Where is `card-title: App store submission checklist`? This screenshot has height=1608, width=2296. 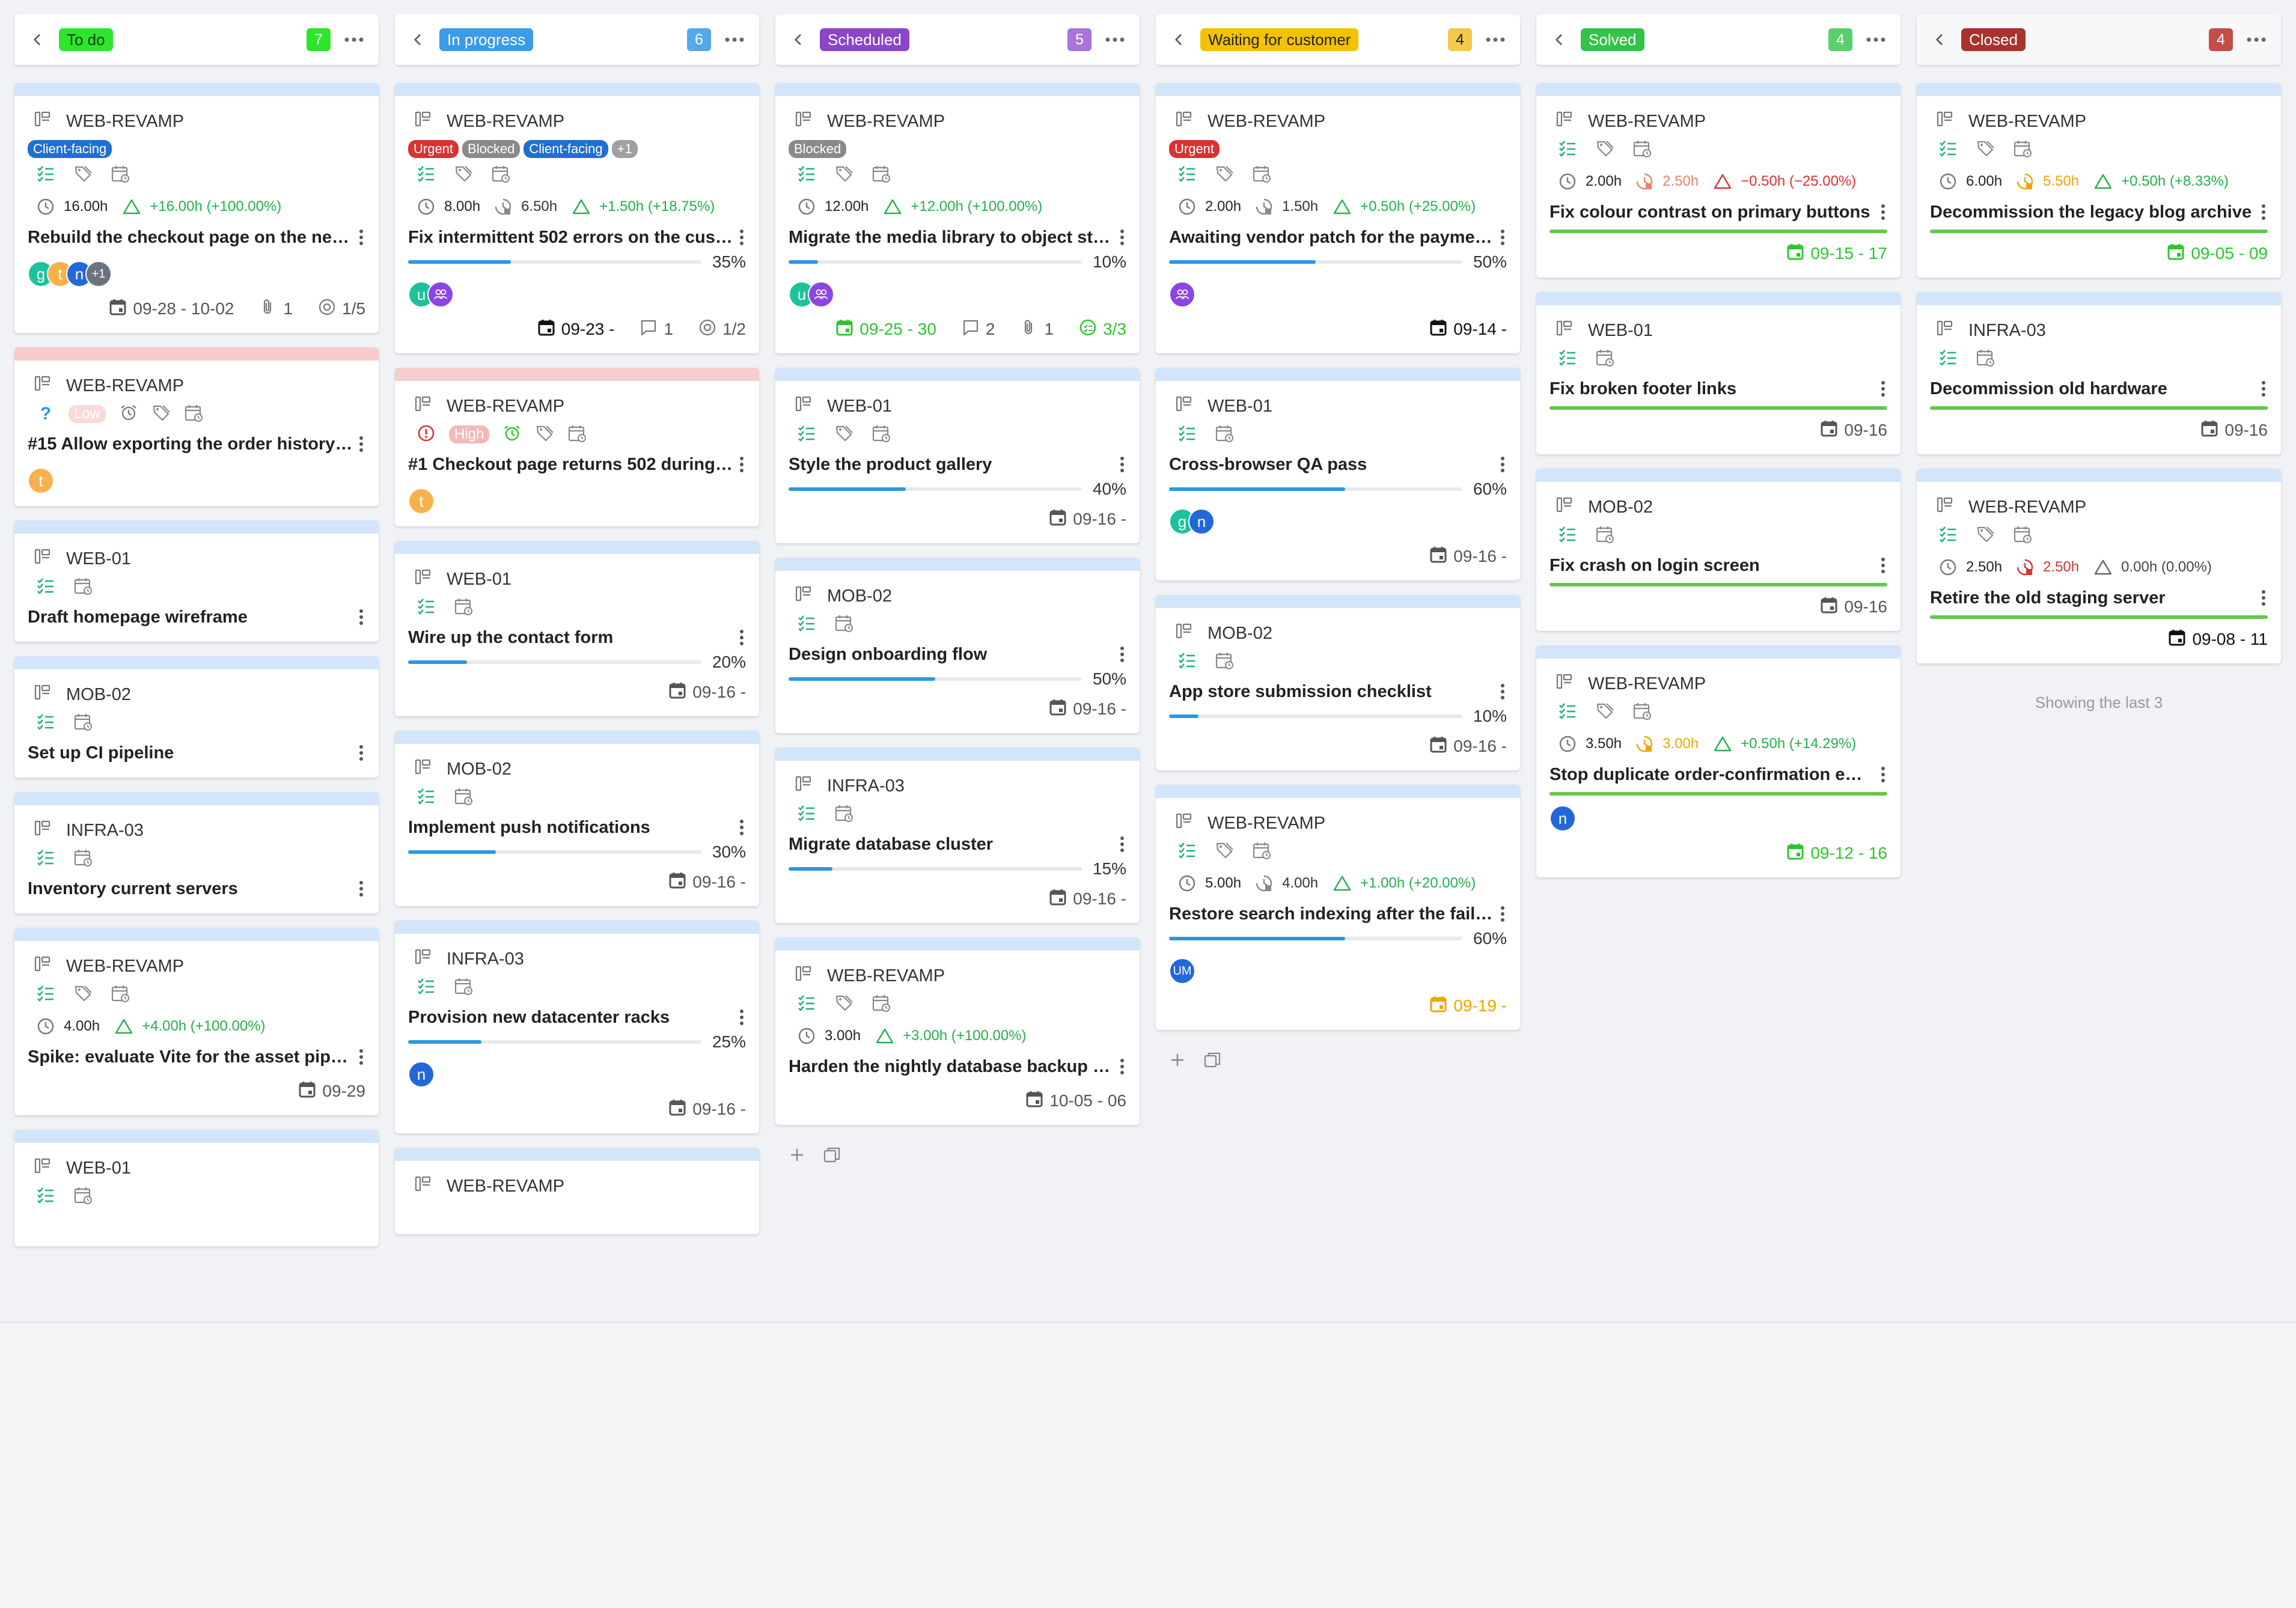
card-title: App store submission checklist is located at coordinates (1332, 692).